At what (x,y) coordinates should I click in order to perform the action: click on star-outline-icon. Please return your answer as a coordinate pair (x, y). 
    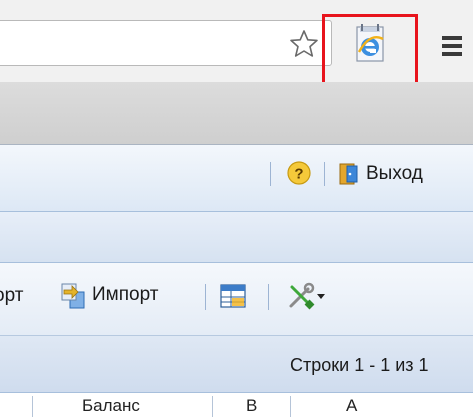
    Looking at the image, I should click on (304, 43).